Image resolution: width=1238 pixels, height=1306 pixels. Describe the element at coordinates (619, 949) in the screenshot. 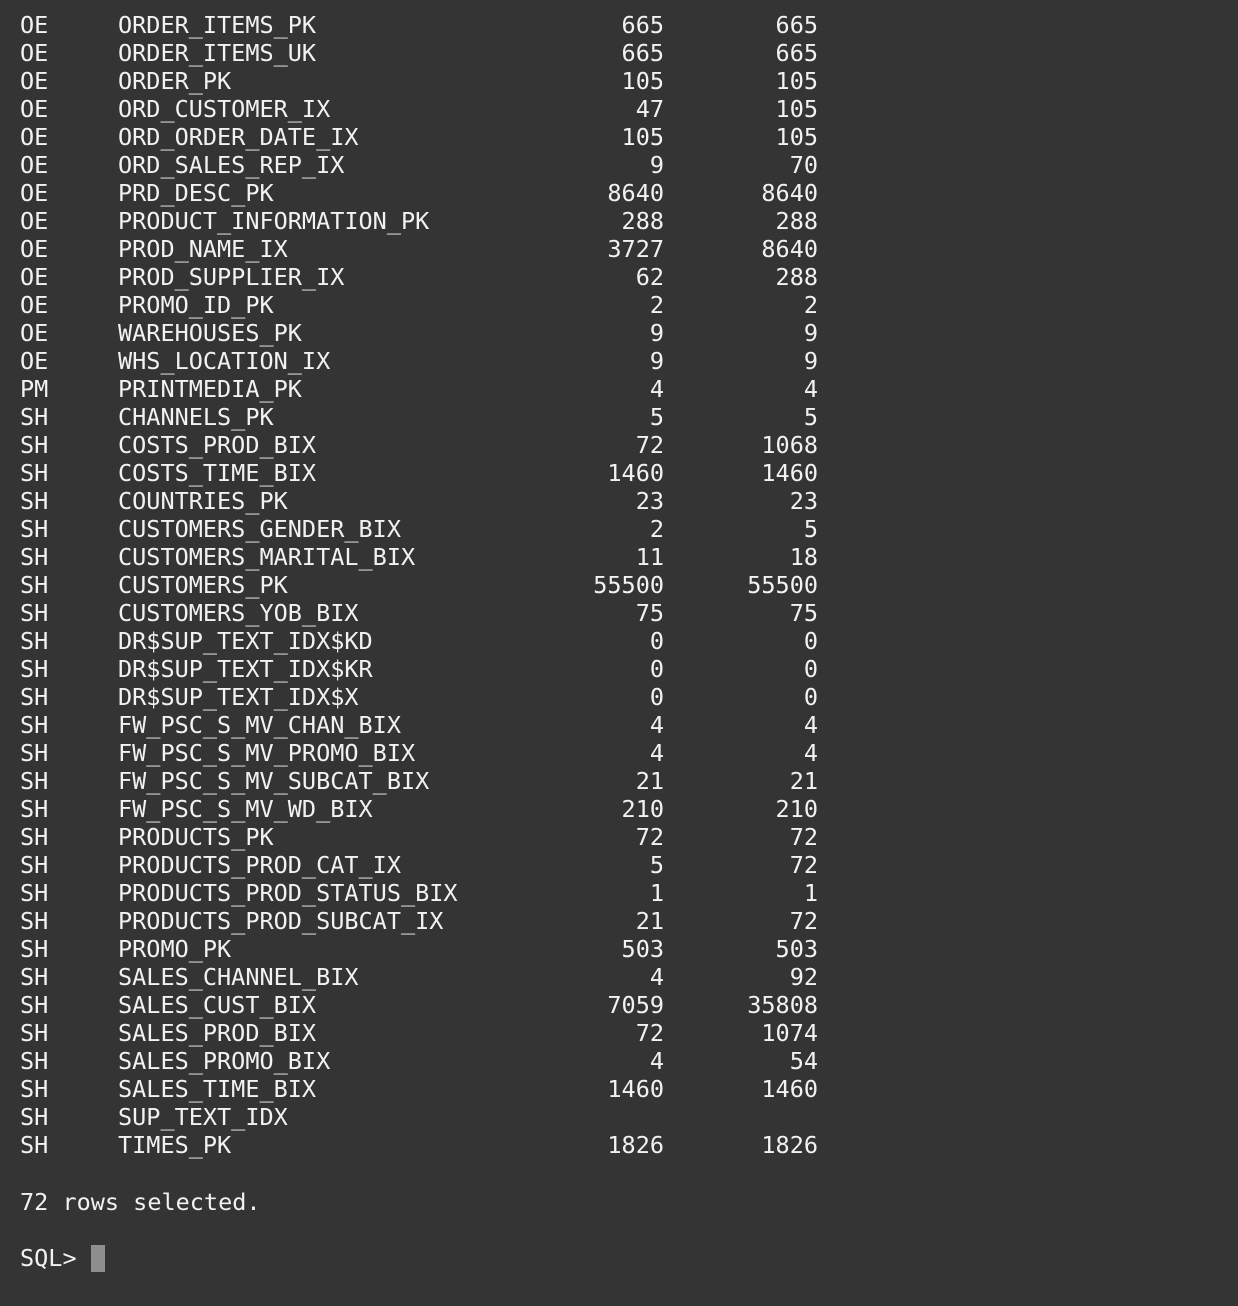

I see `result-row: SH PROMO_PK 503 503` at that location.